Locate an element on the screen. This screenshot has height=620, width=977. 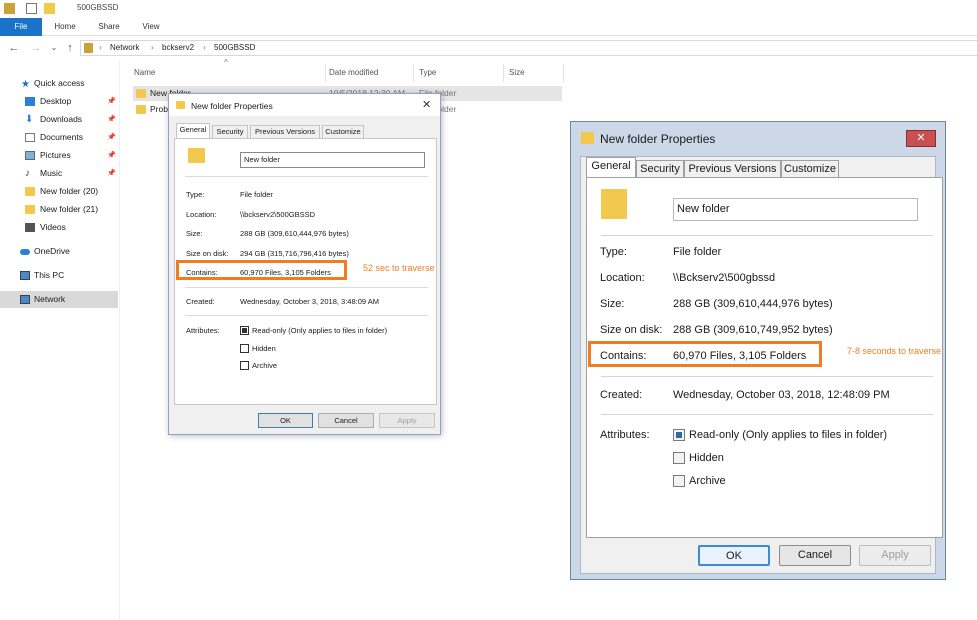
archive-label: Archive is located at coordinates (707, 481).